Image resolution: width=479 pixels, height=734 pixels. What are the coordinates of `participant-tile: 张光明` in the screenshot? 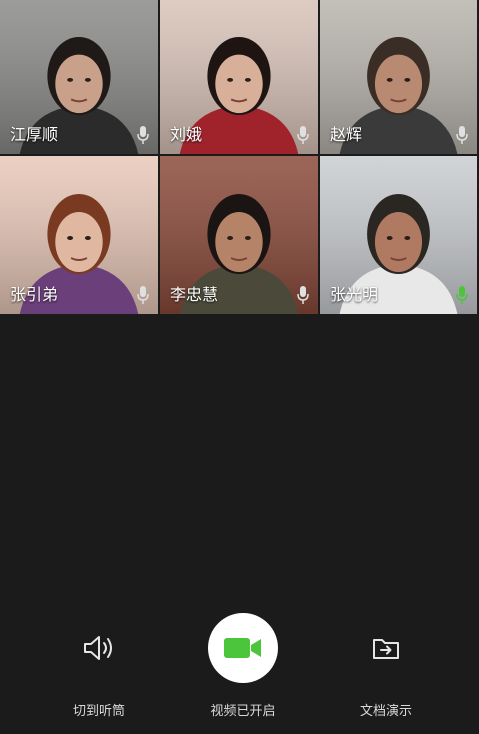 It's located at (399, 236).